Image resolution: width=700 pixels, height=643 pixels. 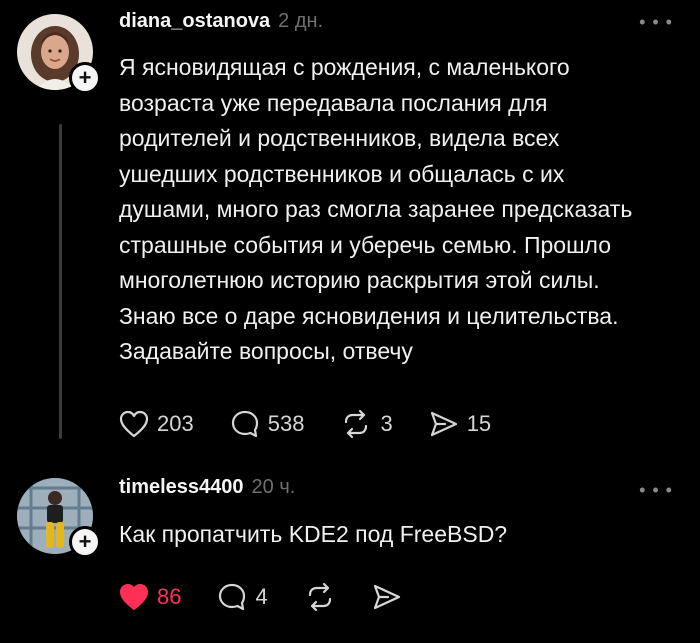 I want to click on like-count: 86, so click(x=169, y=596).